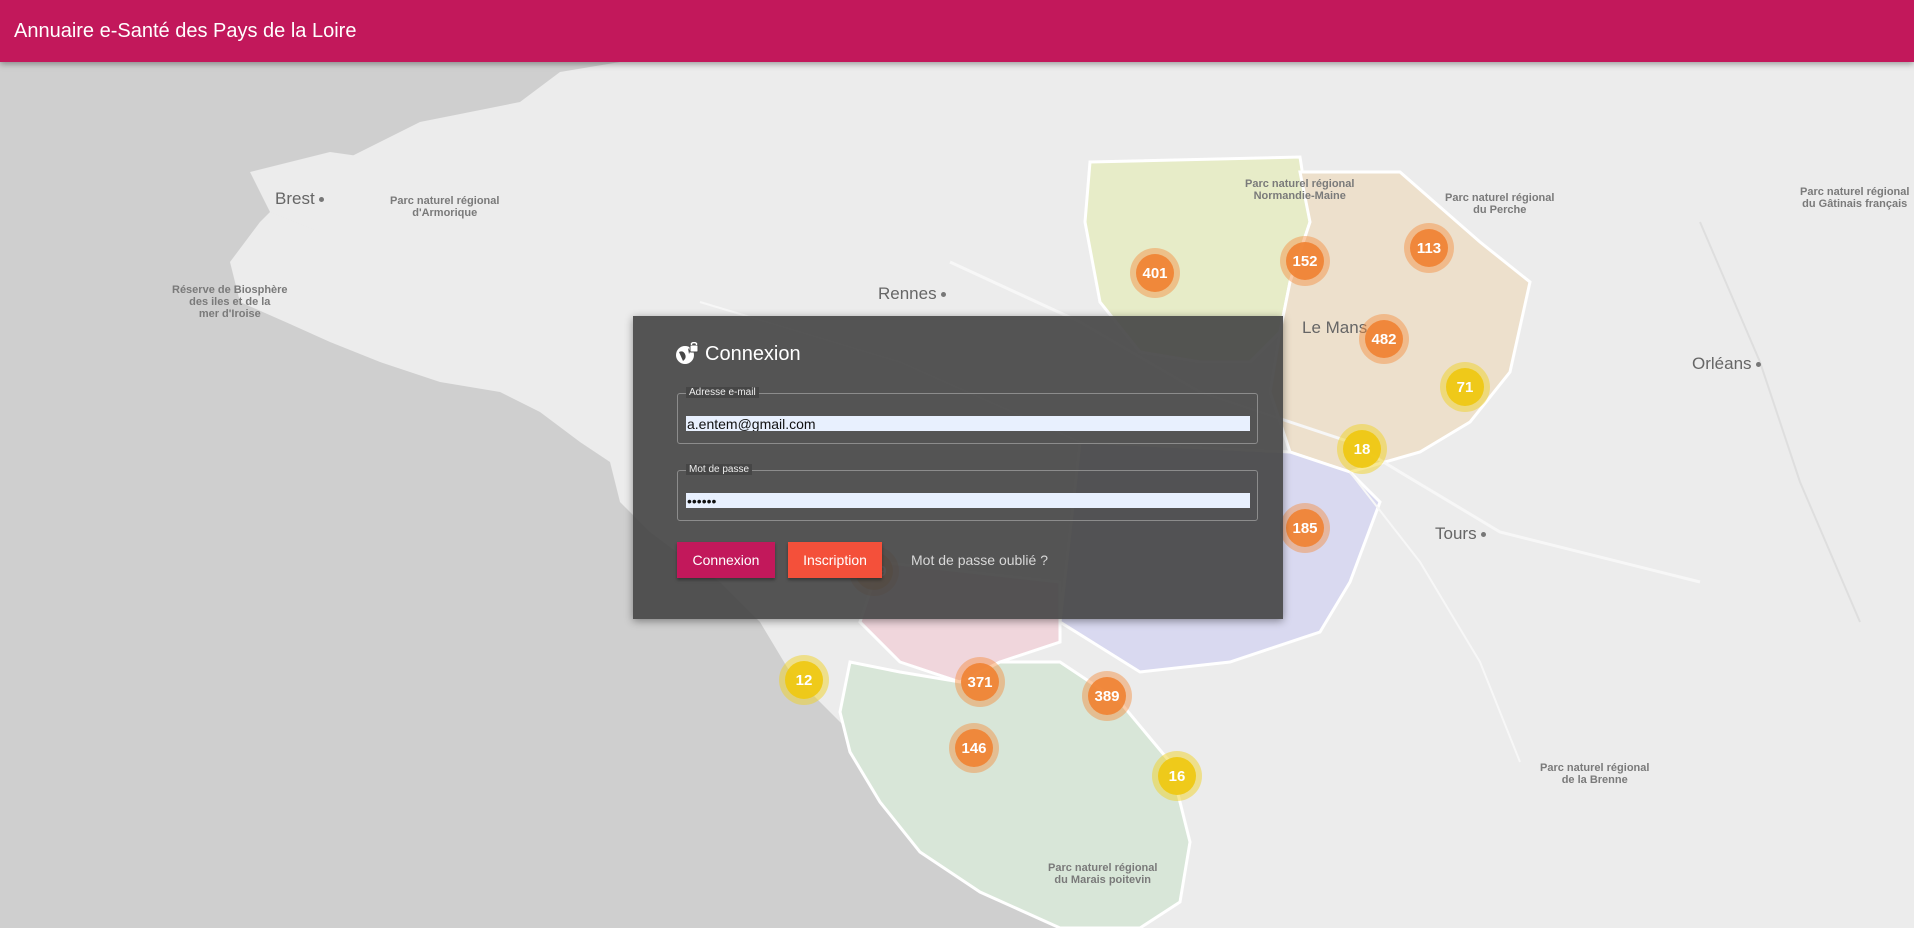 The width and height of the screenshot is (1914, 928). Describe the element at coordinates (1362, 449) in the screenshot. I see `map-cluster-marker: 18` at that location.